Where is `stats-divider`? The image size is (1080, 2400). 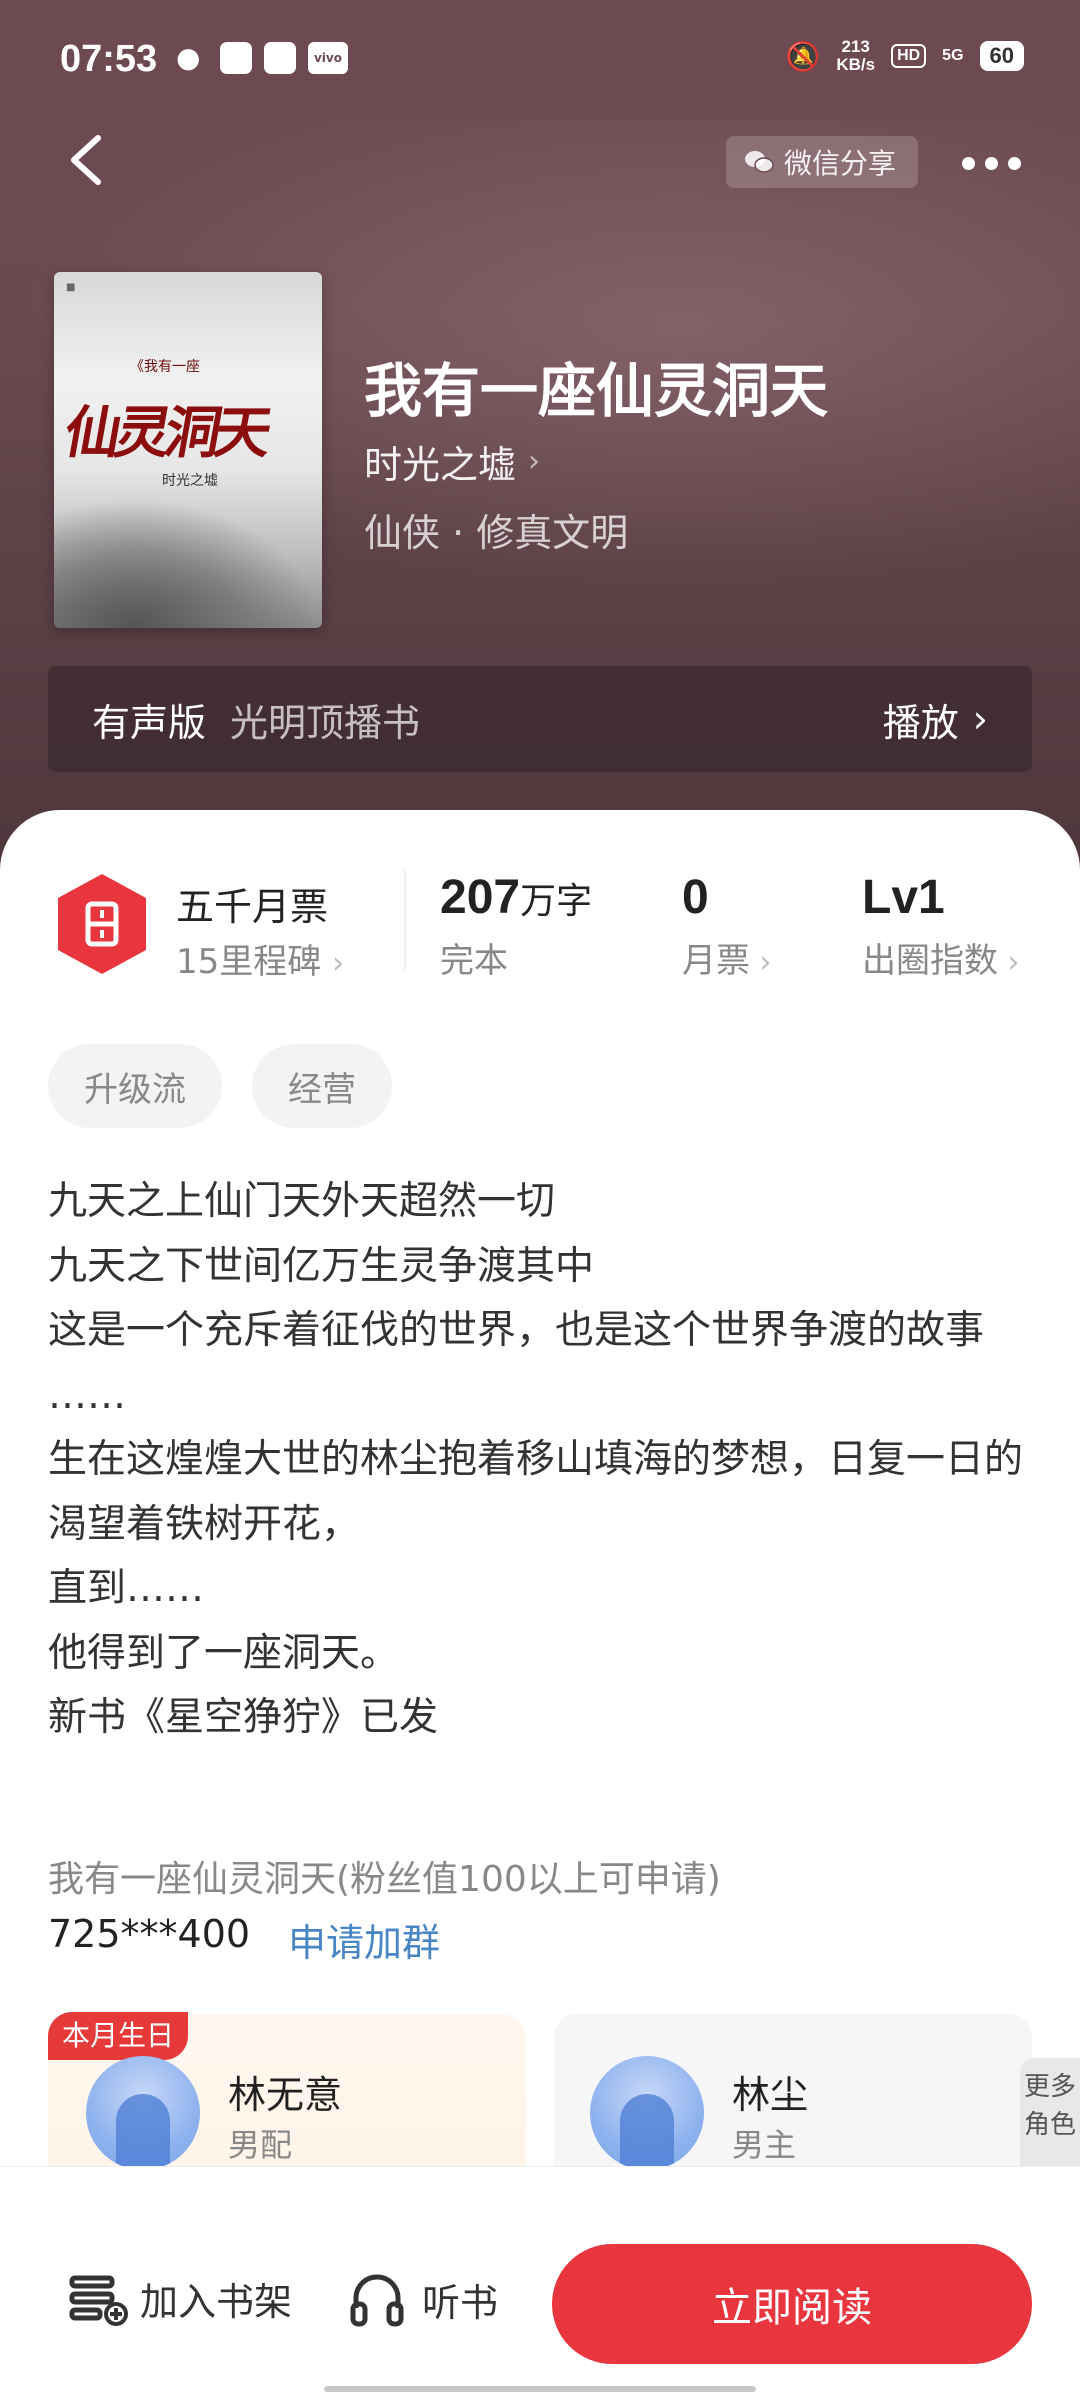 stats-divider is located at coordinates (405, 920).